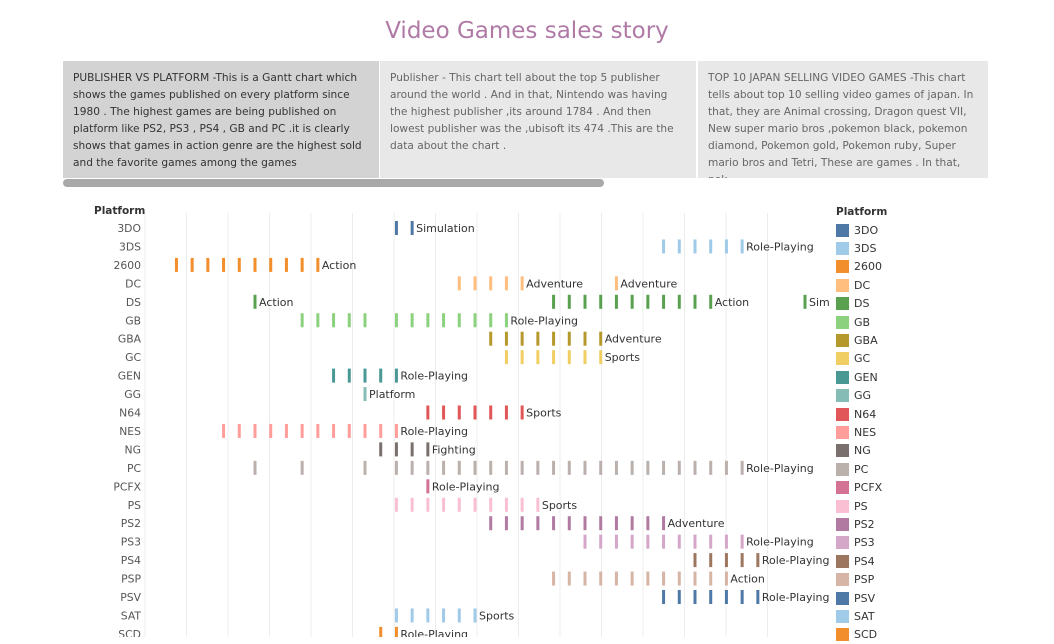 The image size is (1054, 644). What do you see at coordinates (876, 579) in the screenshot?
I see `legend-item: PSP` at bounding box center [876, 579].